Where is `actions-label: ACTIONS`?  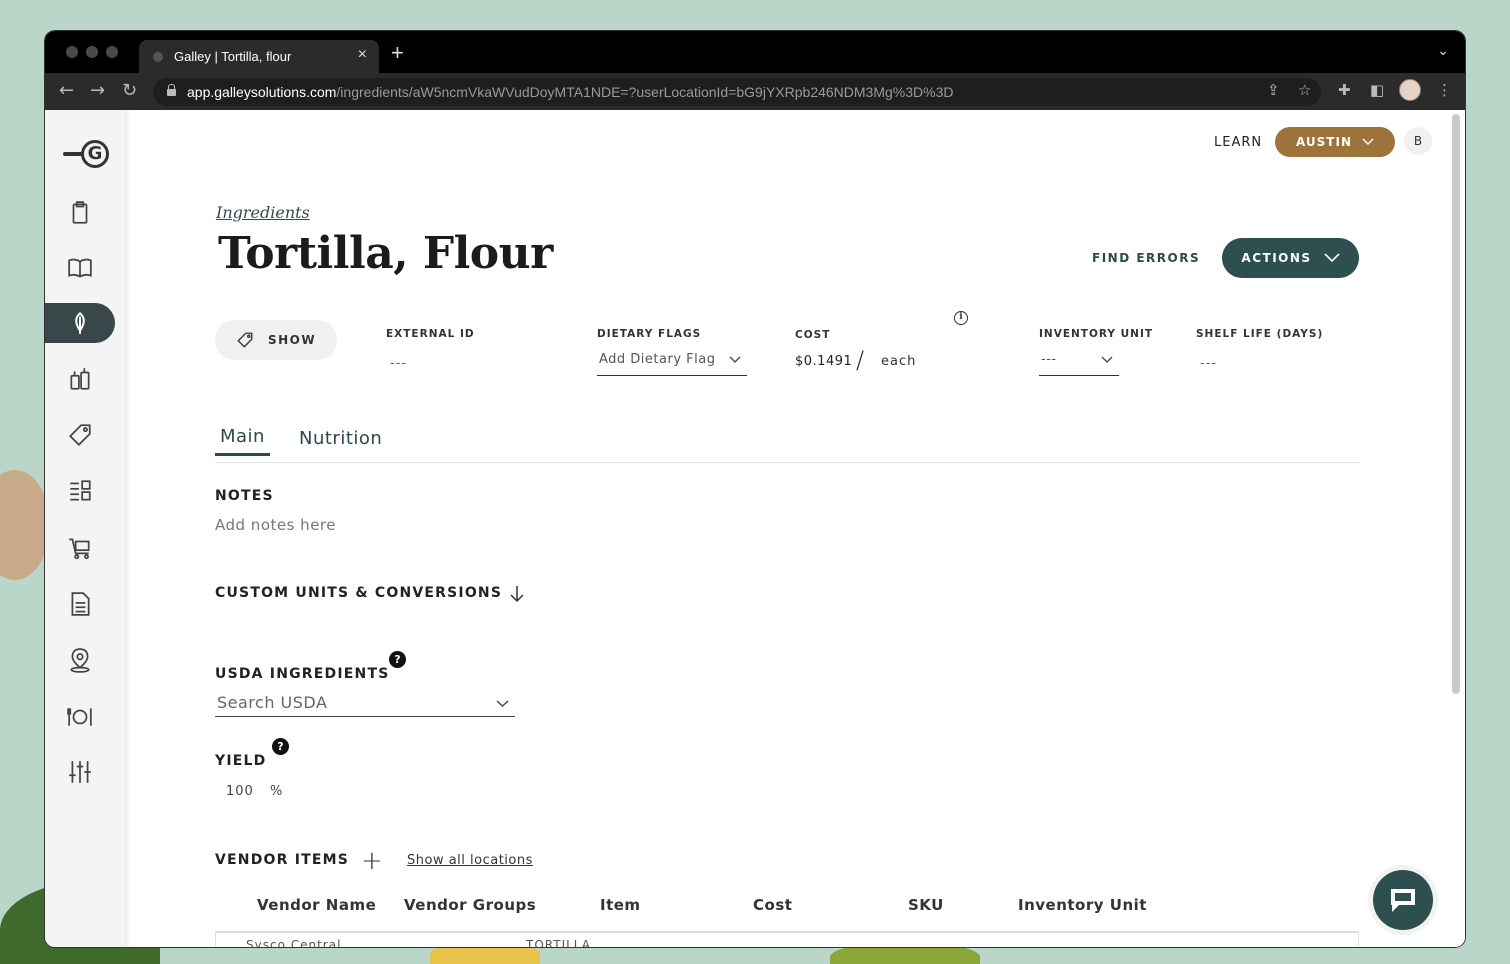 actions-label: ACTIONS is located at coordinates (1276, 258).